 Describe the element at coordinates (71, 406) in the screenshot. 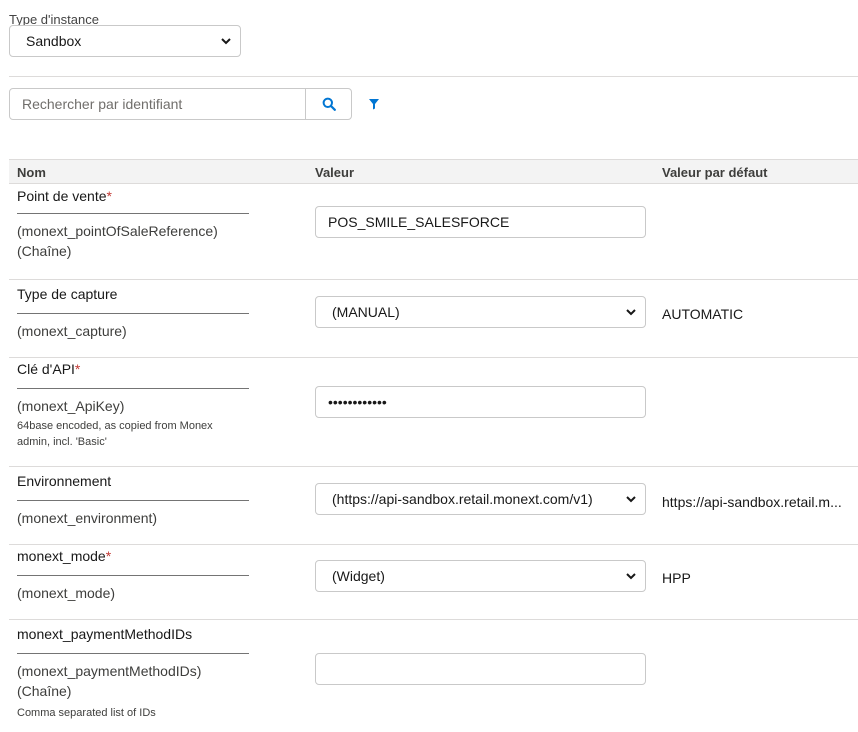

I see `param-key: (monext_ApiKey)` at that location.